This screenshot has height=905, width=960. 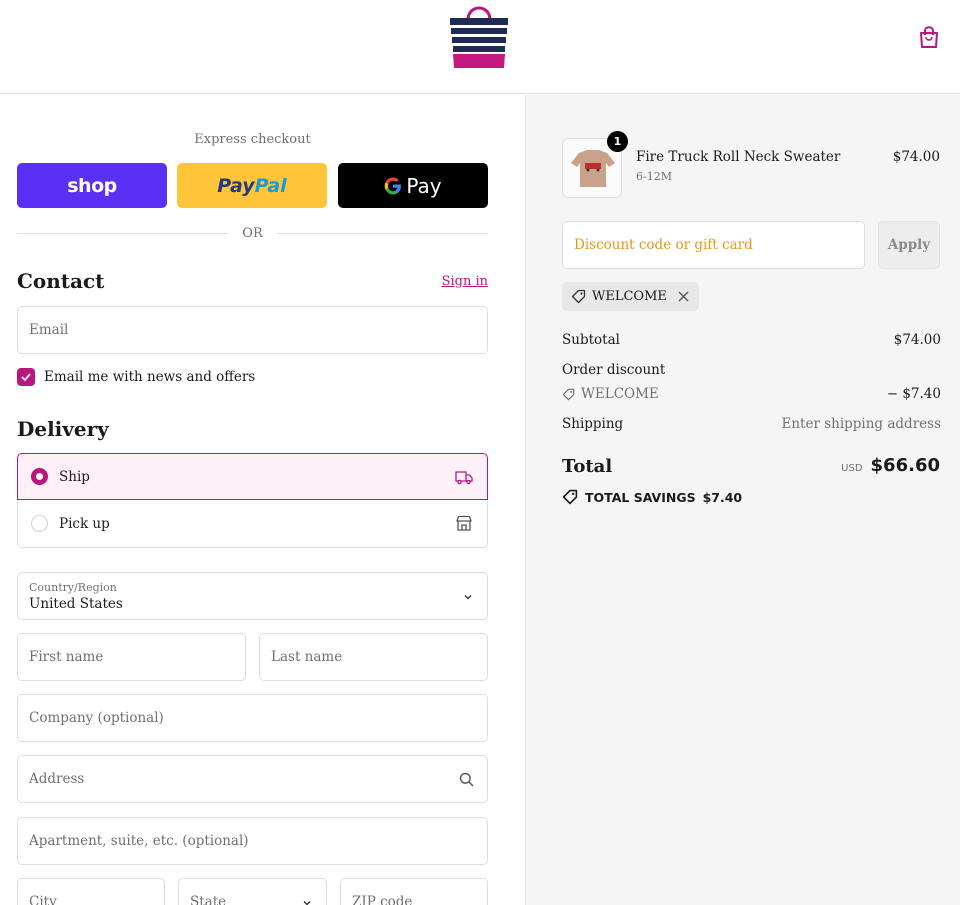 What do you see at coordinates (84, 523) in the screenshot?
I see `pickup-label: Pick up` at bounding box center [84, 523].